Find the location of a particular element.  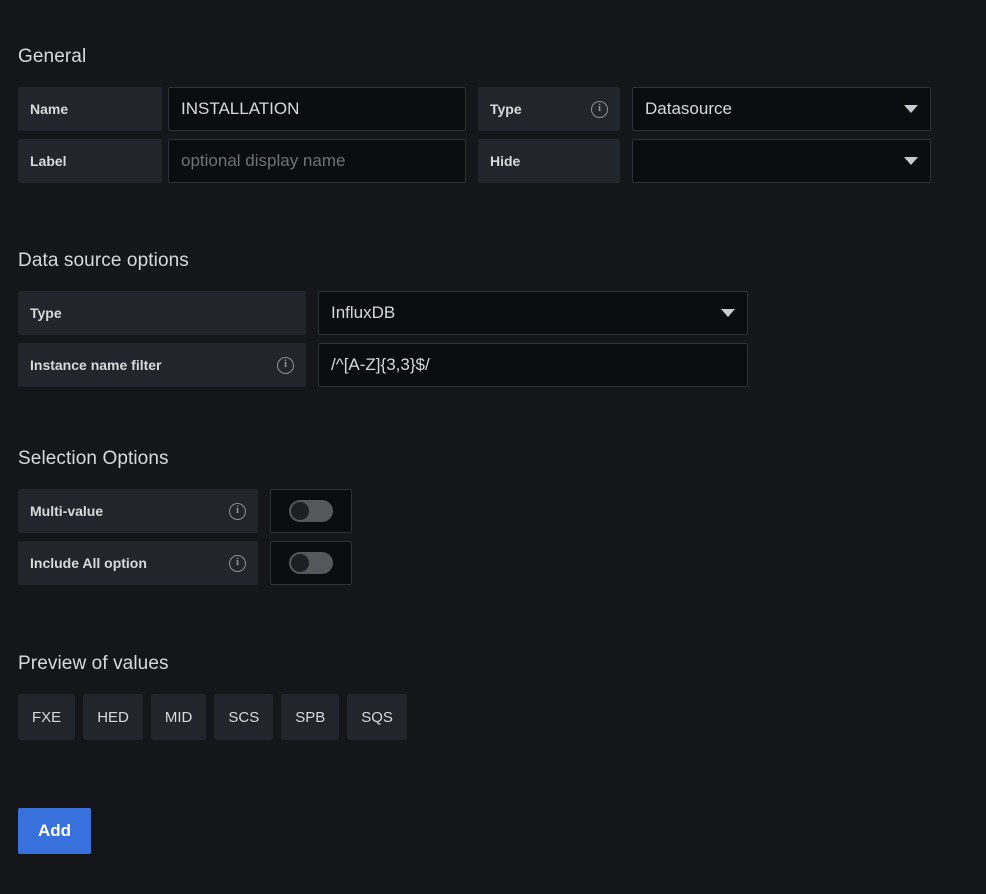

instance-filter-label-cell: Instance name filter is located at coordinates (162, 365).